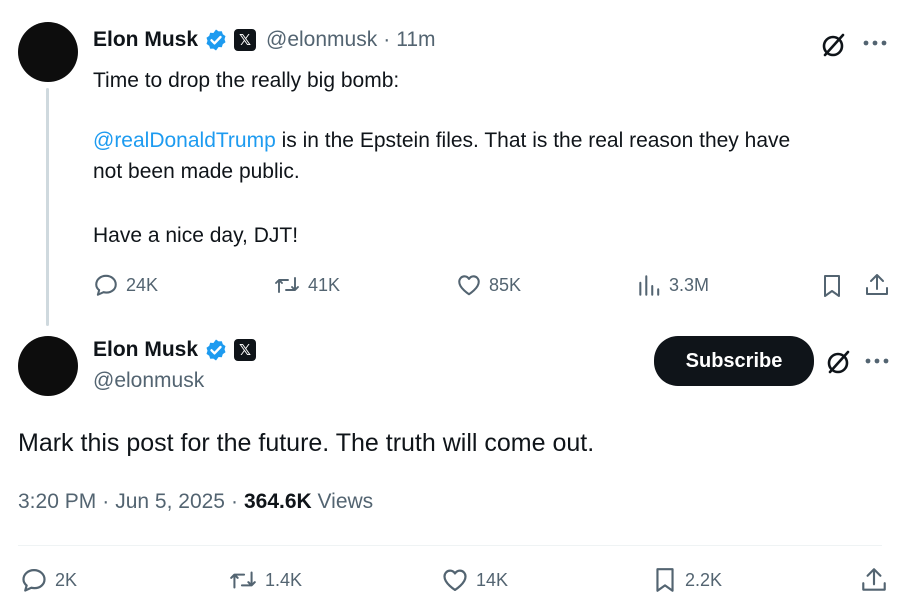 This screenshot has width=900, height=613. I want to click on views-info: 364.6K Views, so click(308, 502).